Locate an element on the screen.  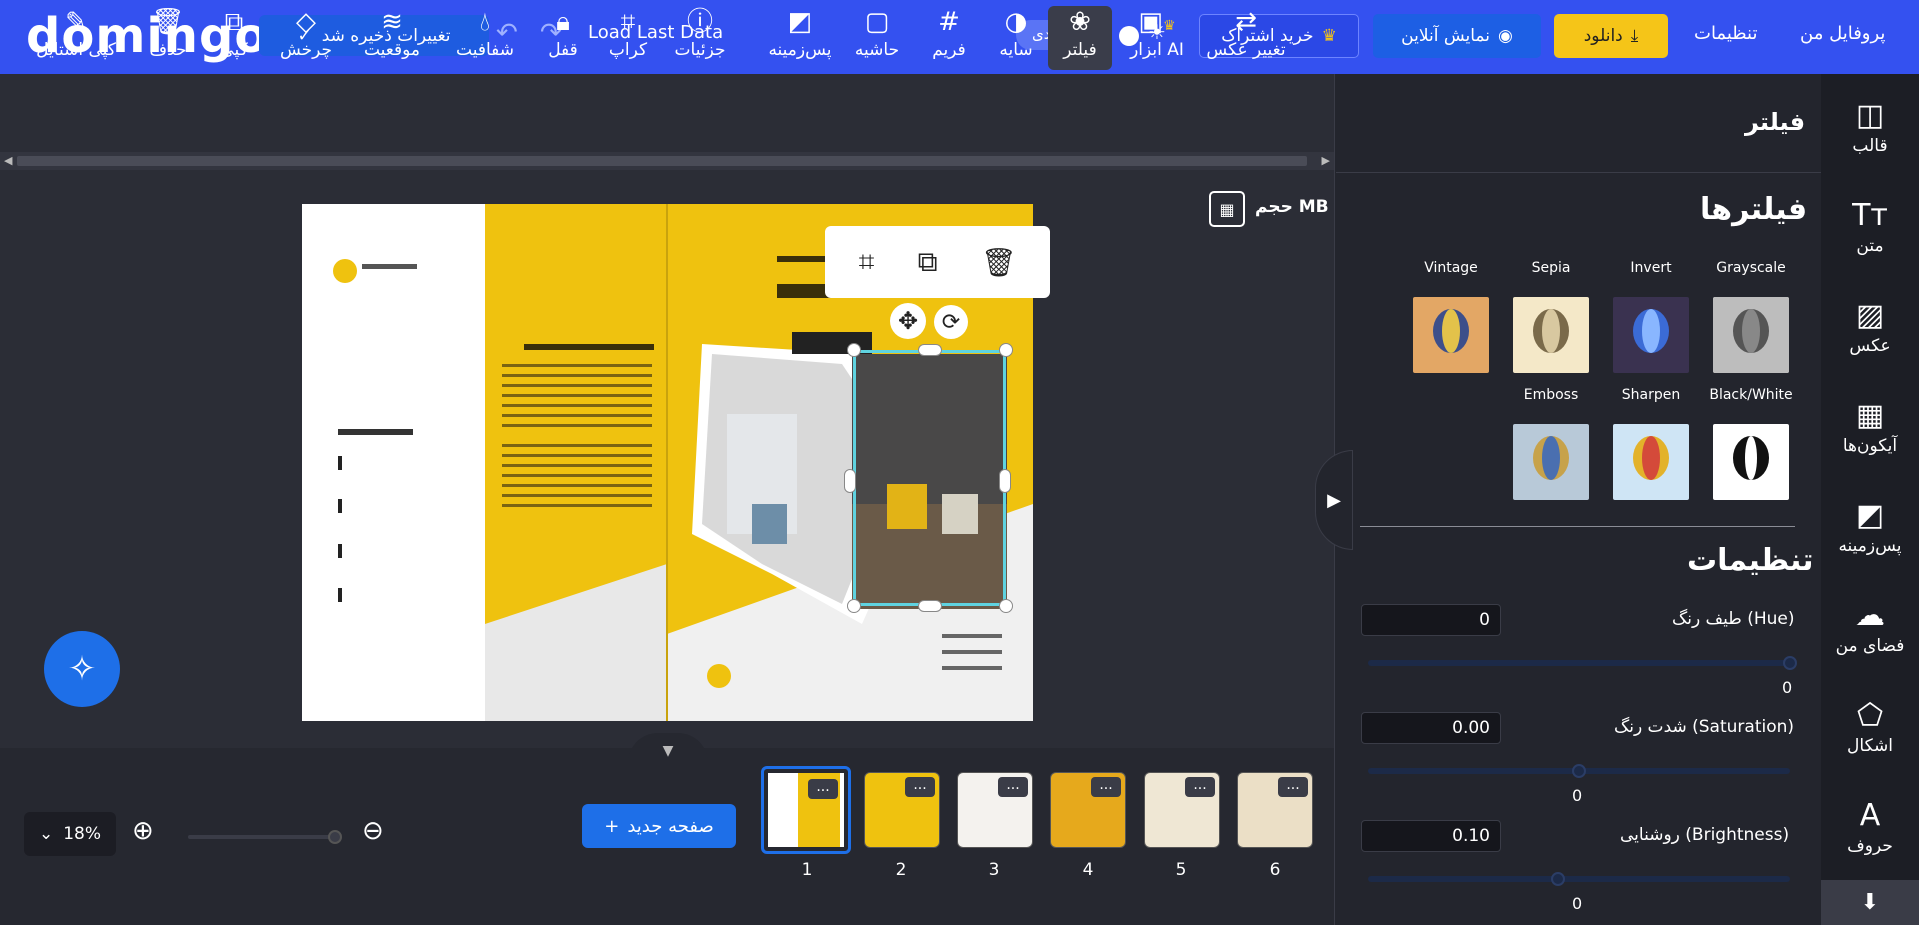
tool-label: تغییر عکس is located at coordinates (1246, 50).